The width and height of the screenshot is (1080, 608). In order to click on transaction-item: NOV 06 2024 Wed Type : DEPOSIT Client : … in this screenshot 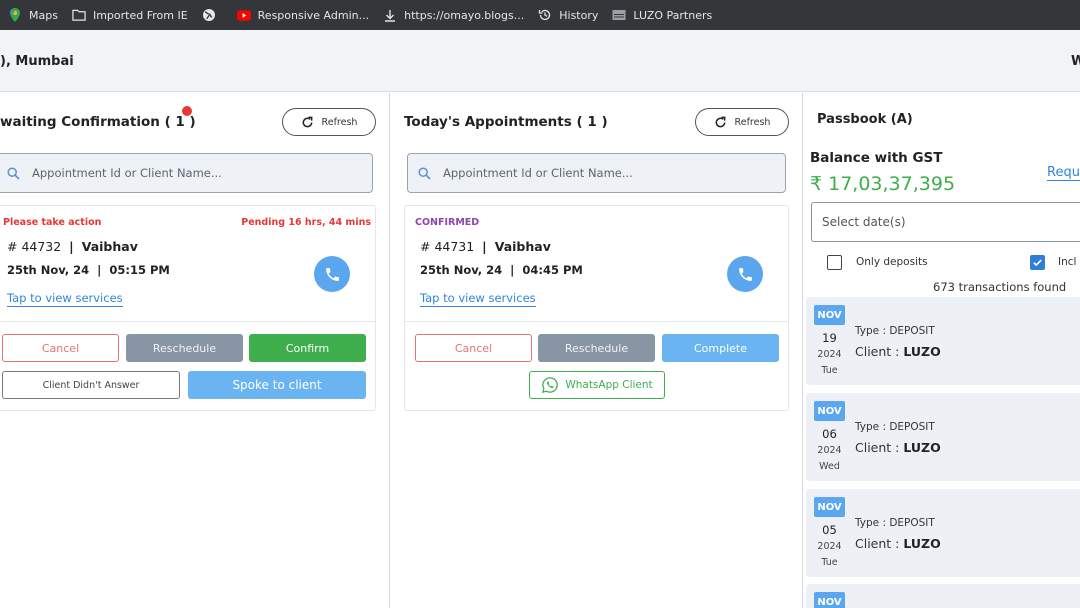, I will do `click(943, 437)`.